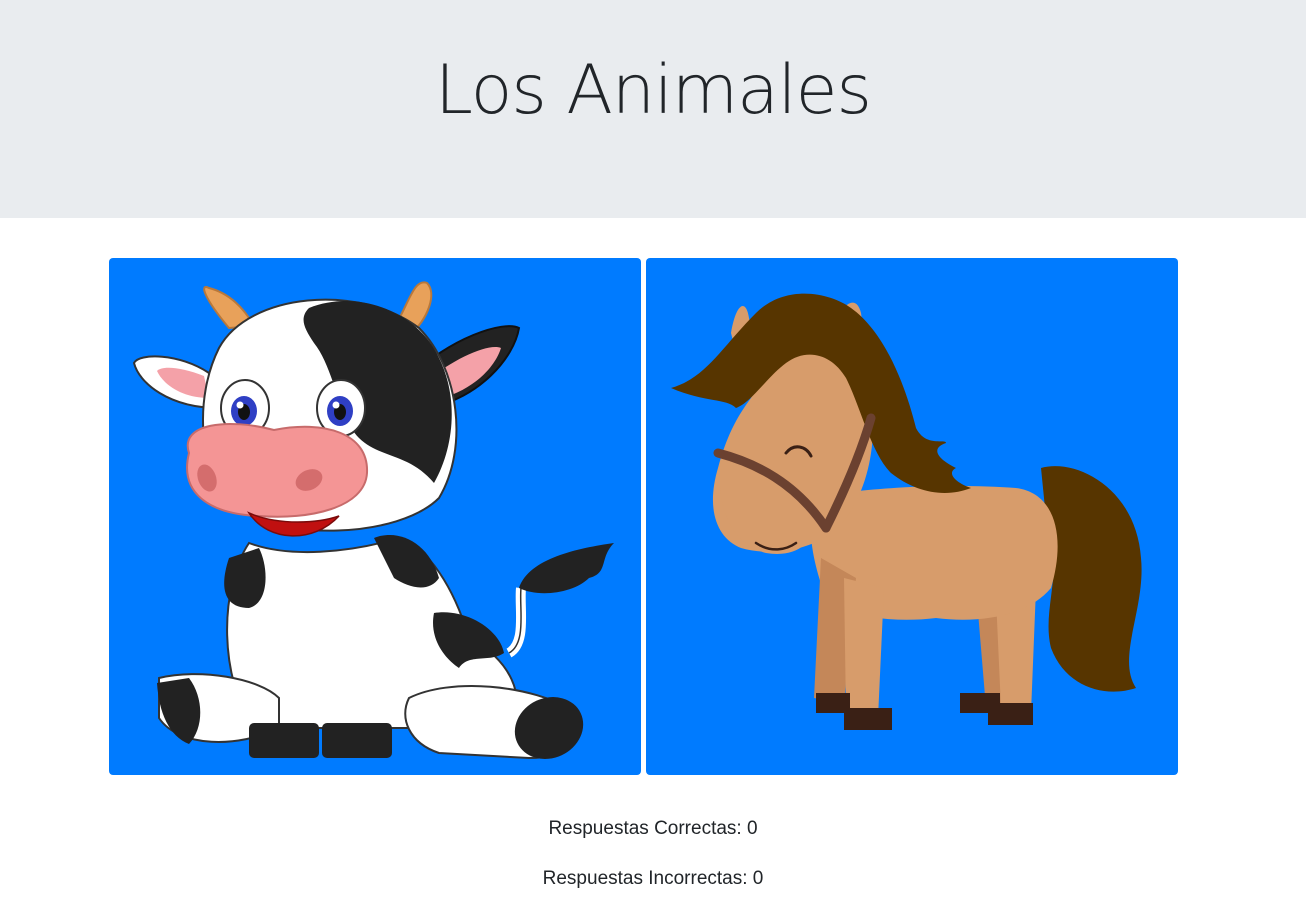 The image size is (1306, 910). Describe the element at coordinates (653, 878) in the screenshot. I see `incorrect-answers-count: Respuestas Incorrectas: 0` at that location.